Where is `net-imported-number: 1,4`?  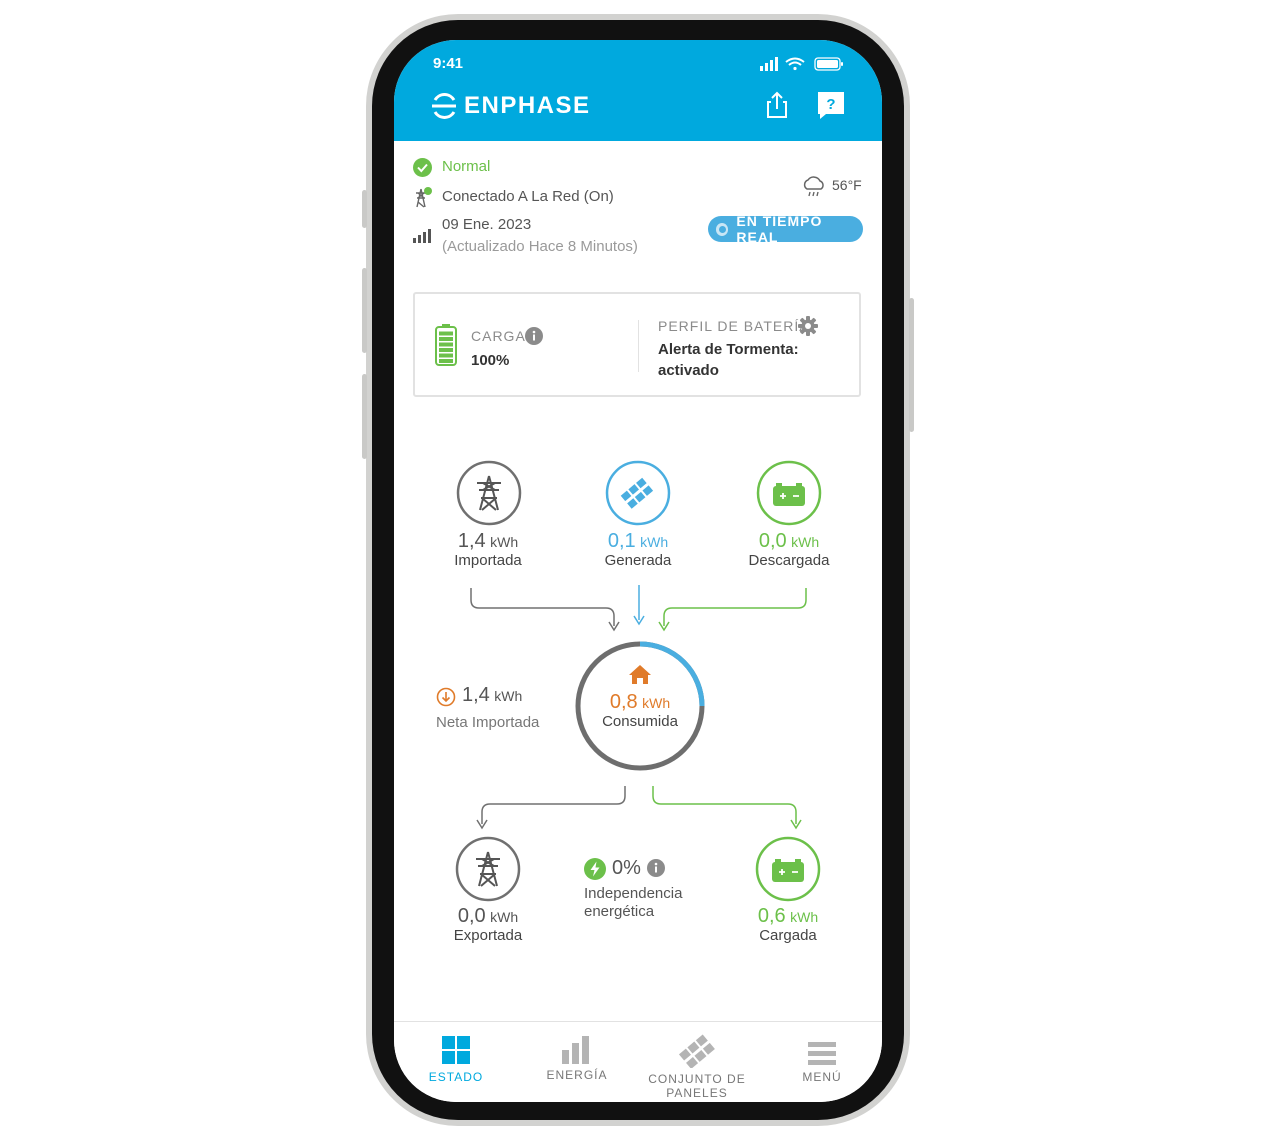
net-imported-number: 1,4 is located at coordinates (476, 695).